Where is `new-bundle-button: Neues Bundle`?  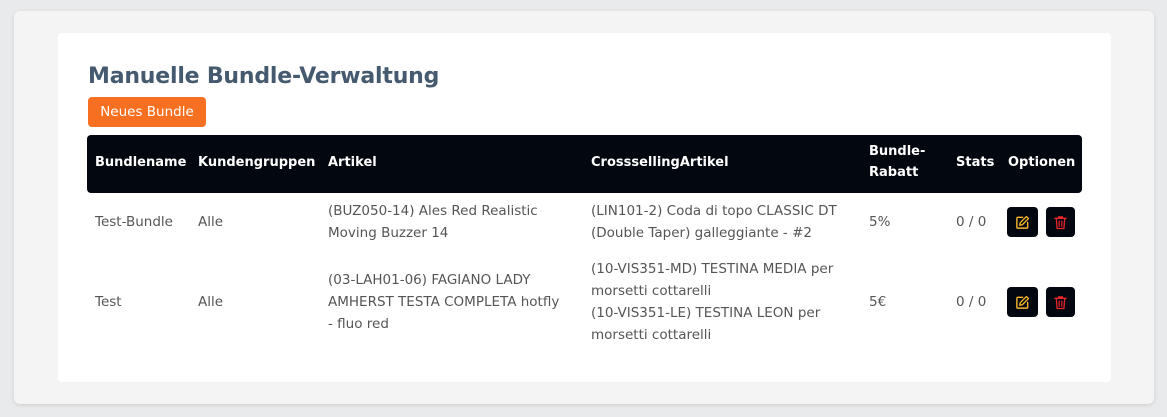
new-bundle-button: Neues Bundle is located at coordinates (147, 112).